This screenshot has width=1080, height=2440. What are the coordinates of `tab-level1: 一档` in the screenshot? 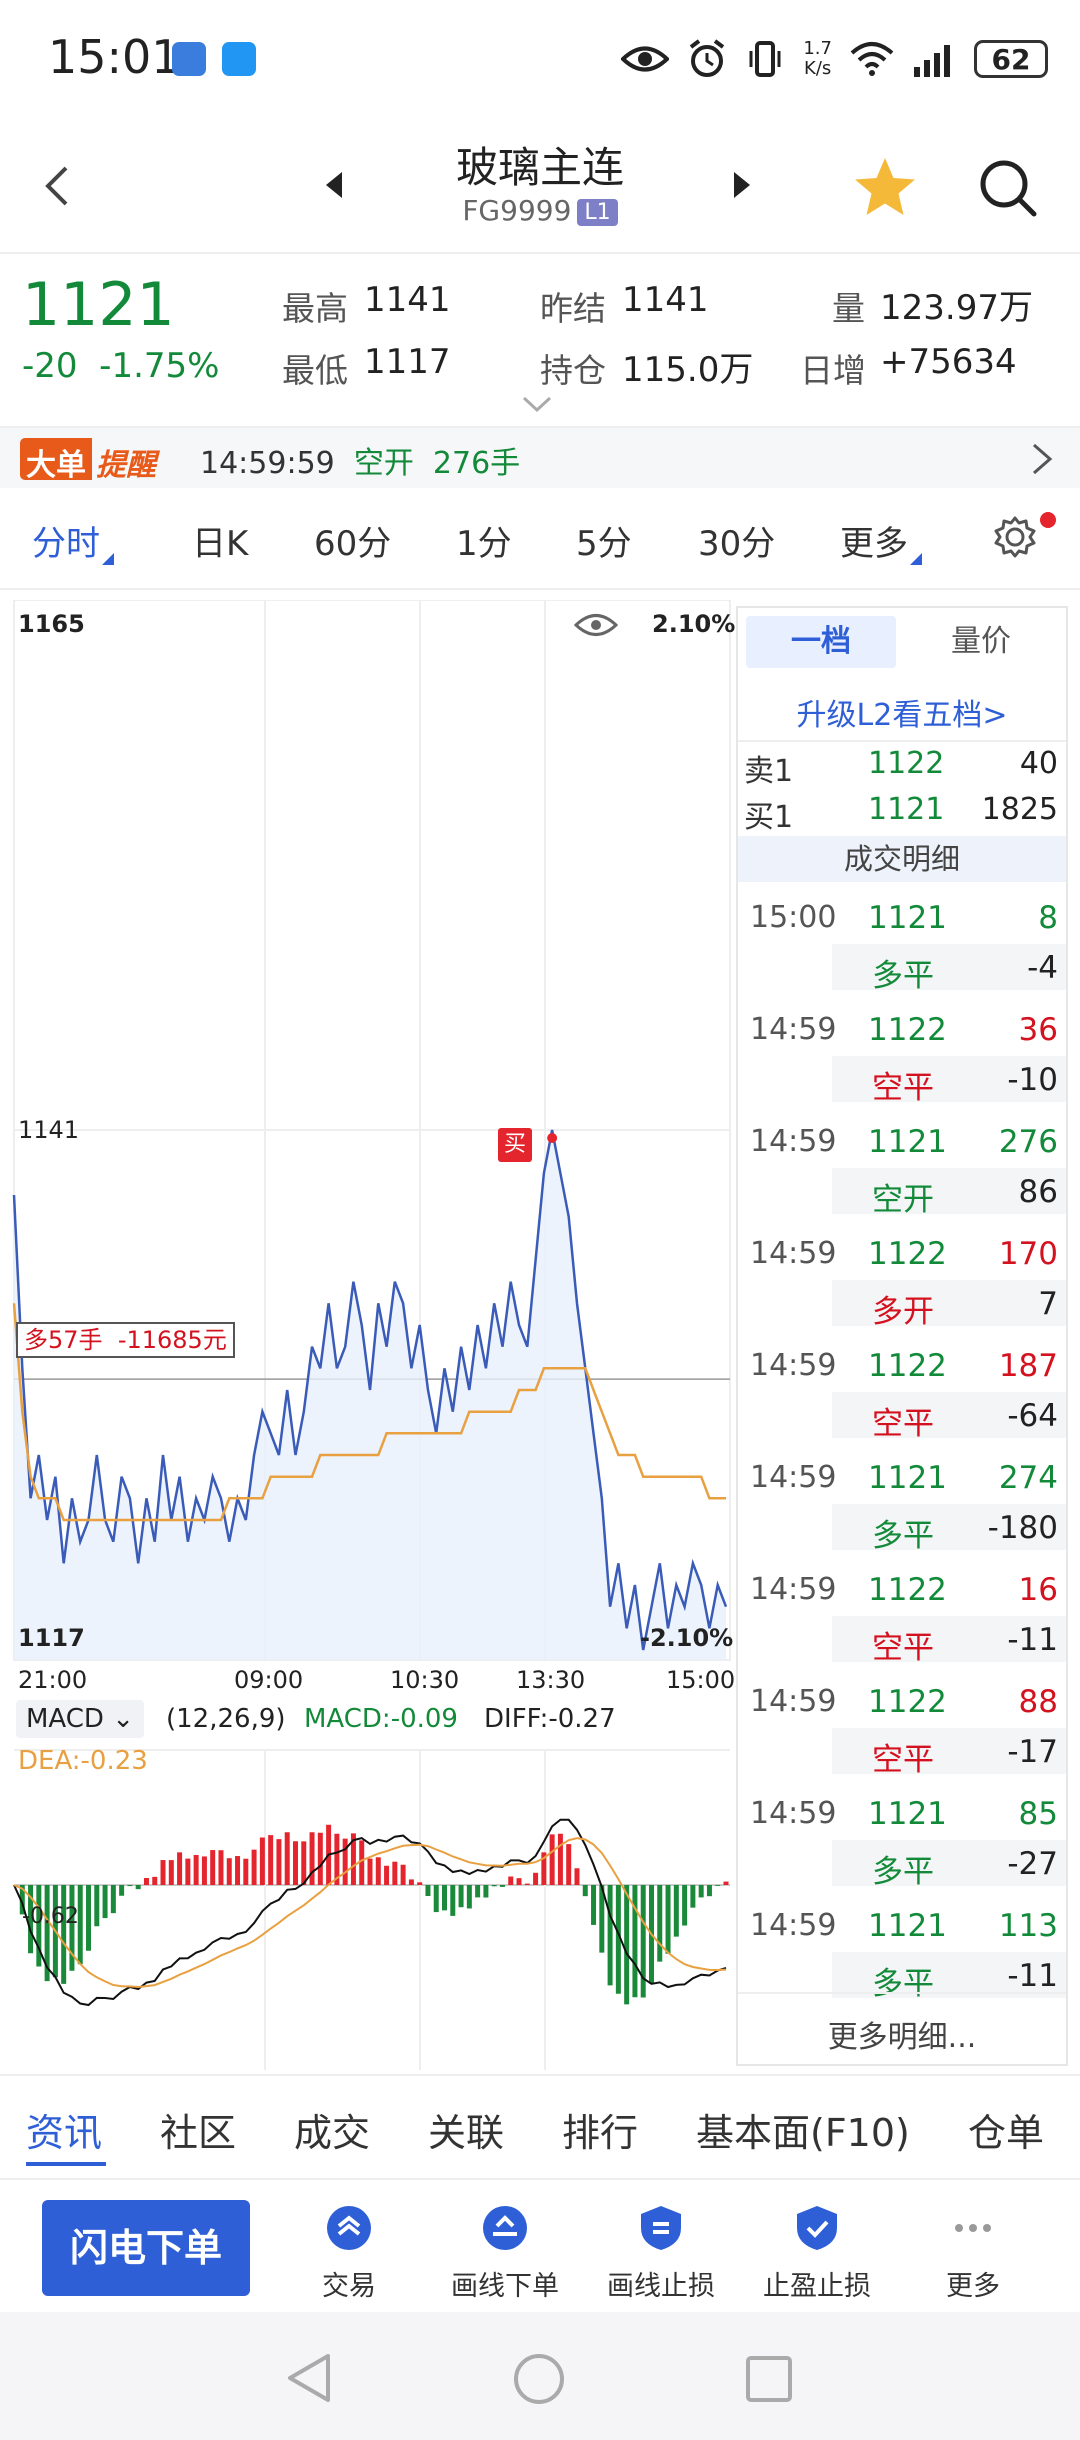 It's located at (821, 642).